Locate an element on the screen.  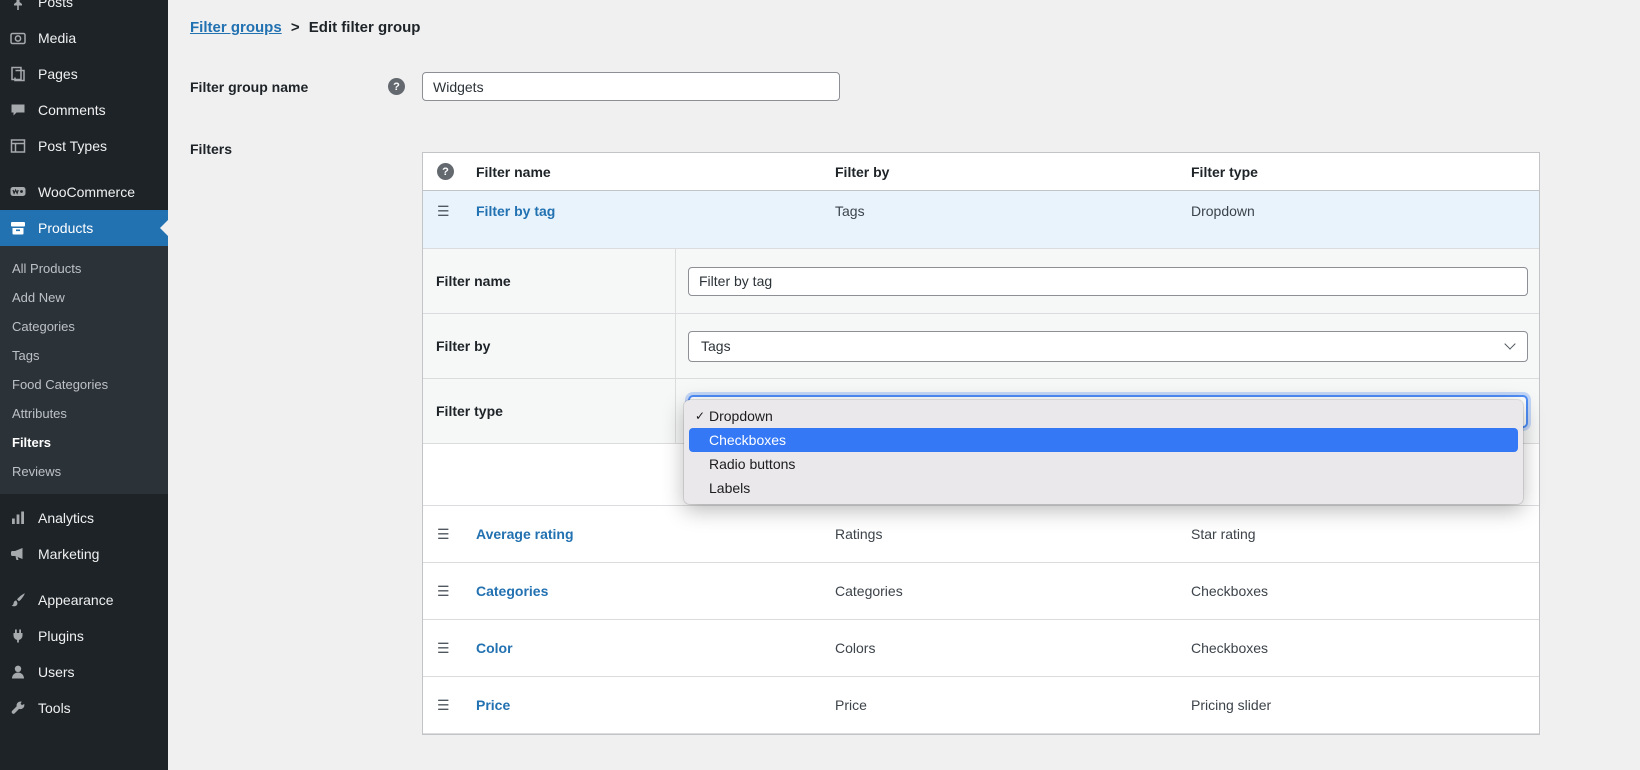
table-row-price: ☰ Price Price Pricing slider is located at coordinates (981, 705).